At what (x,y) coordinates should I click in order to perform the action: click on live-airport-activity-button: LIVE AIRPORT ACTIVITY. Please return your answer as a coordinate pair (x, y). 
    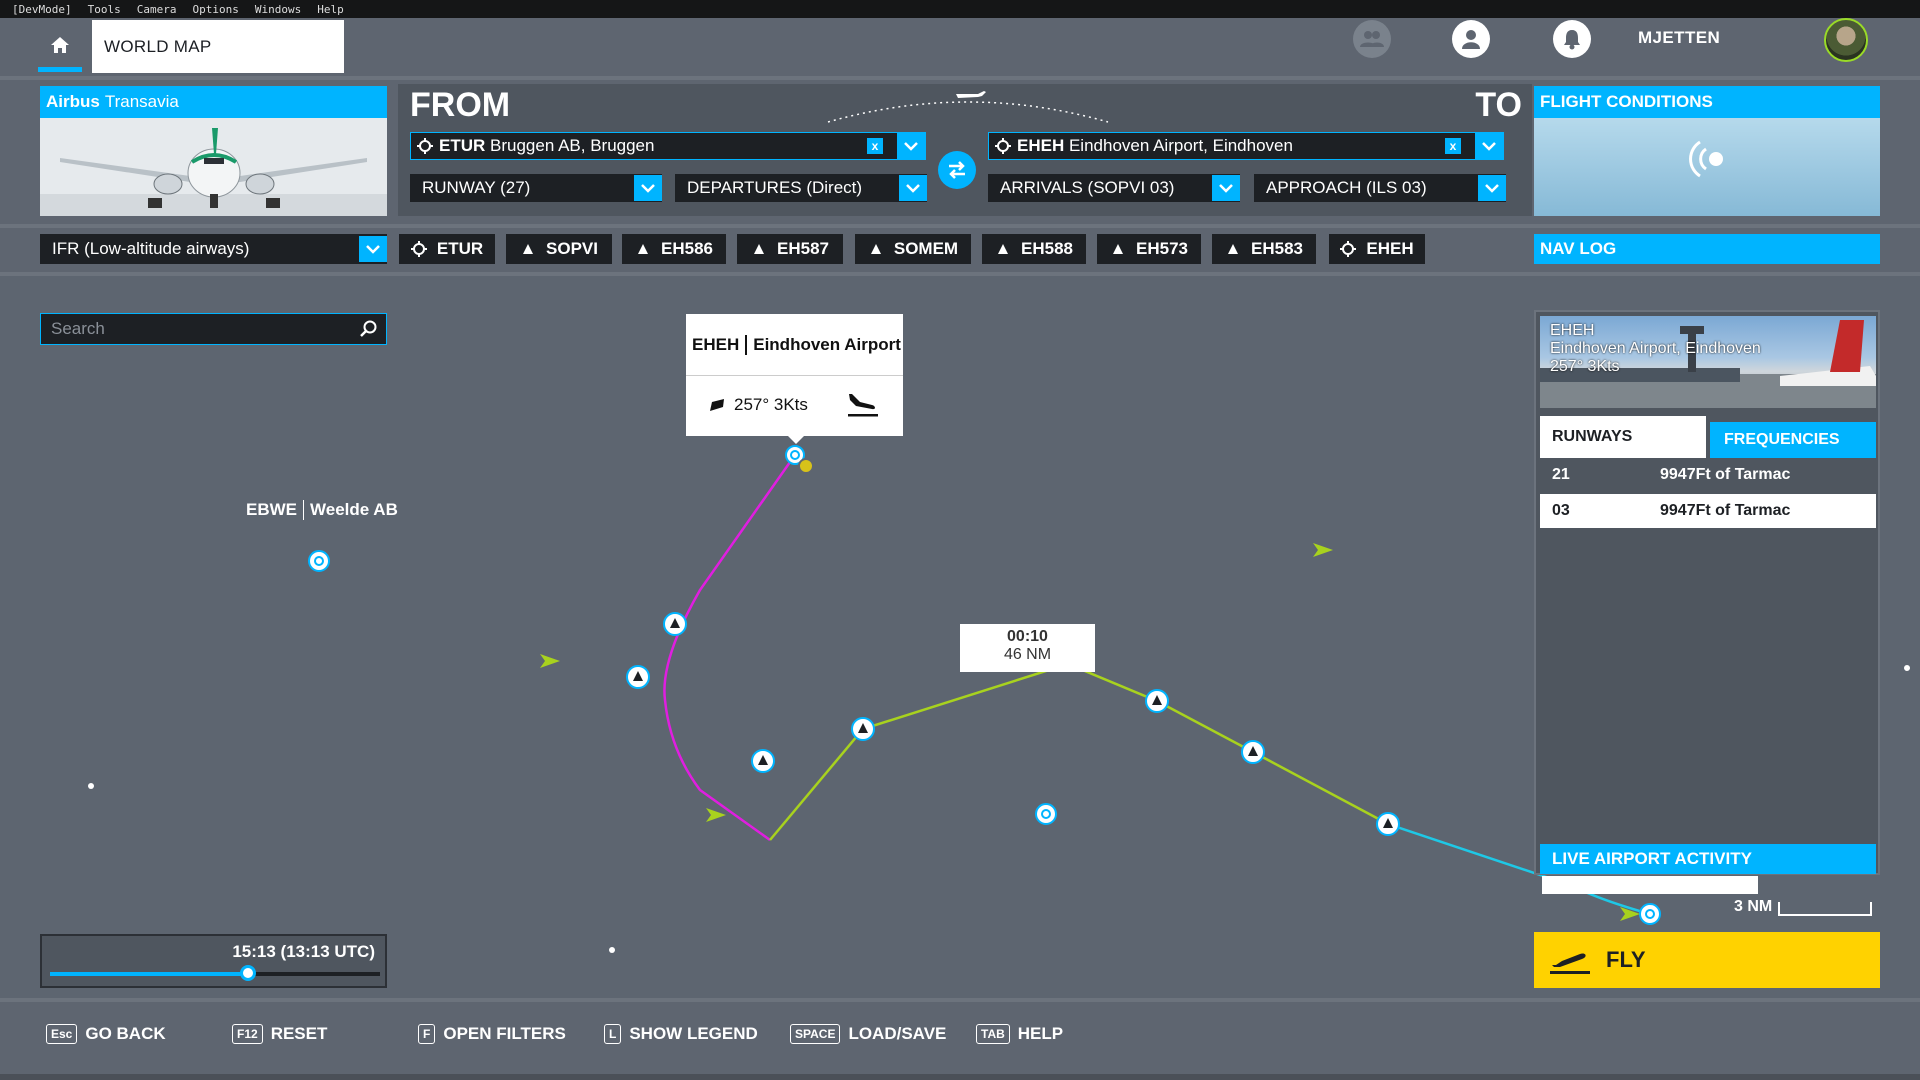
    Looking at the image, I should click on (1708, 859).